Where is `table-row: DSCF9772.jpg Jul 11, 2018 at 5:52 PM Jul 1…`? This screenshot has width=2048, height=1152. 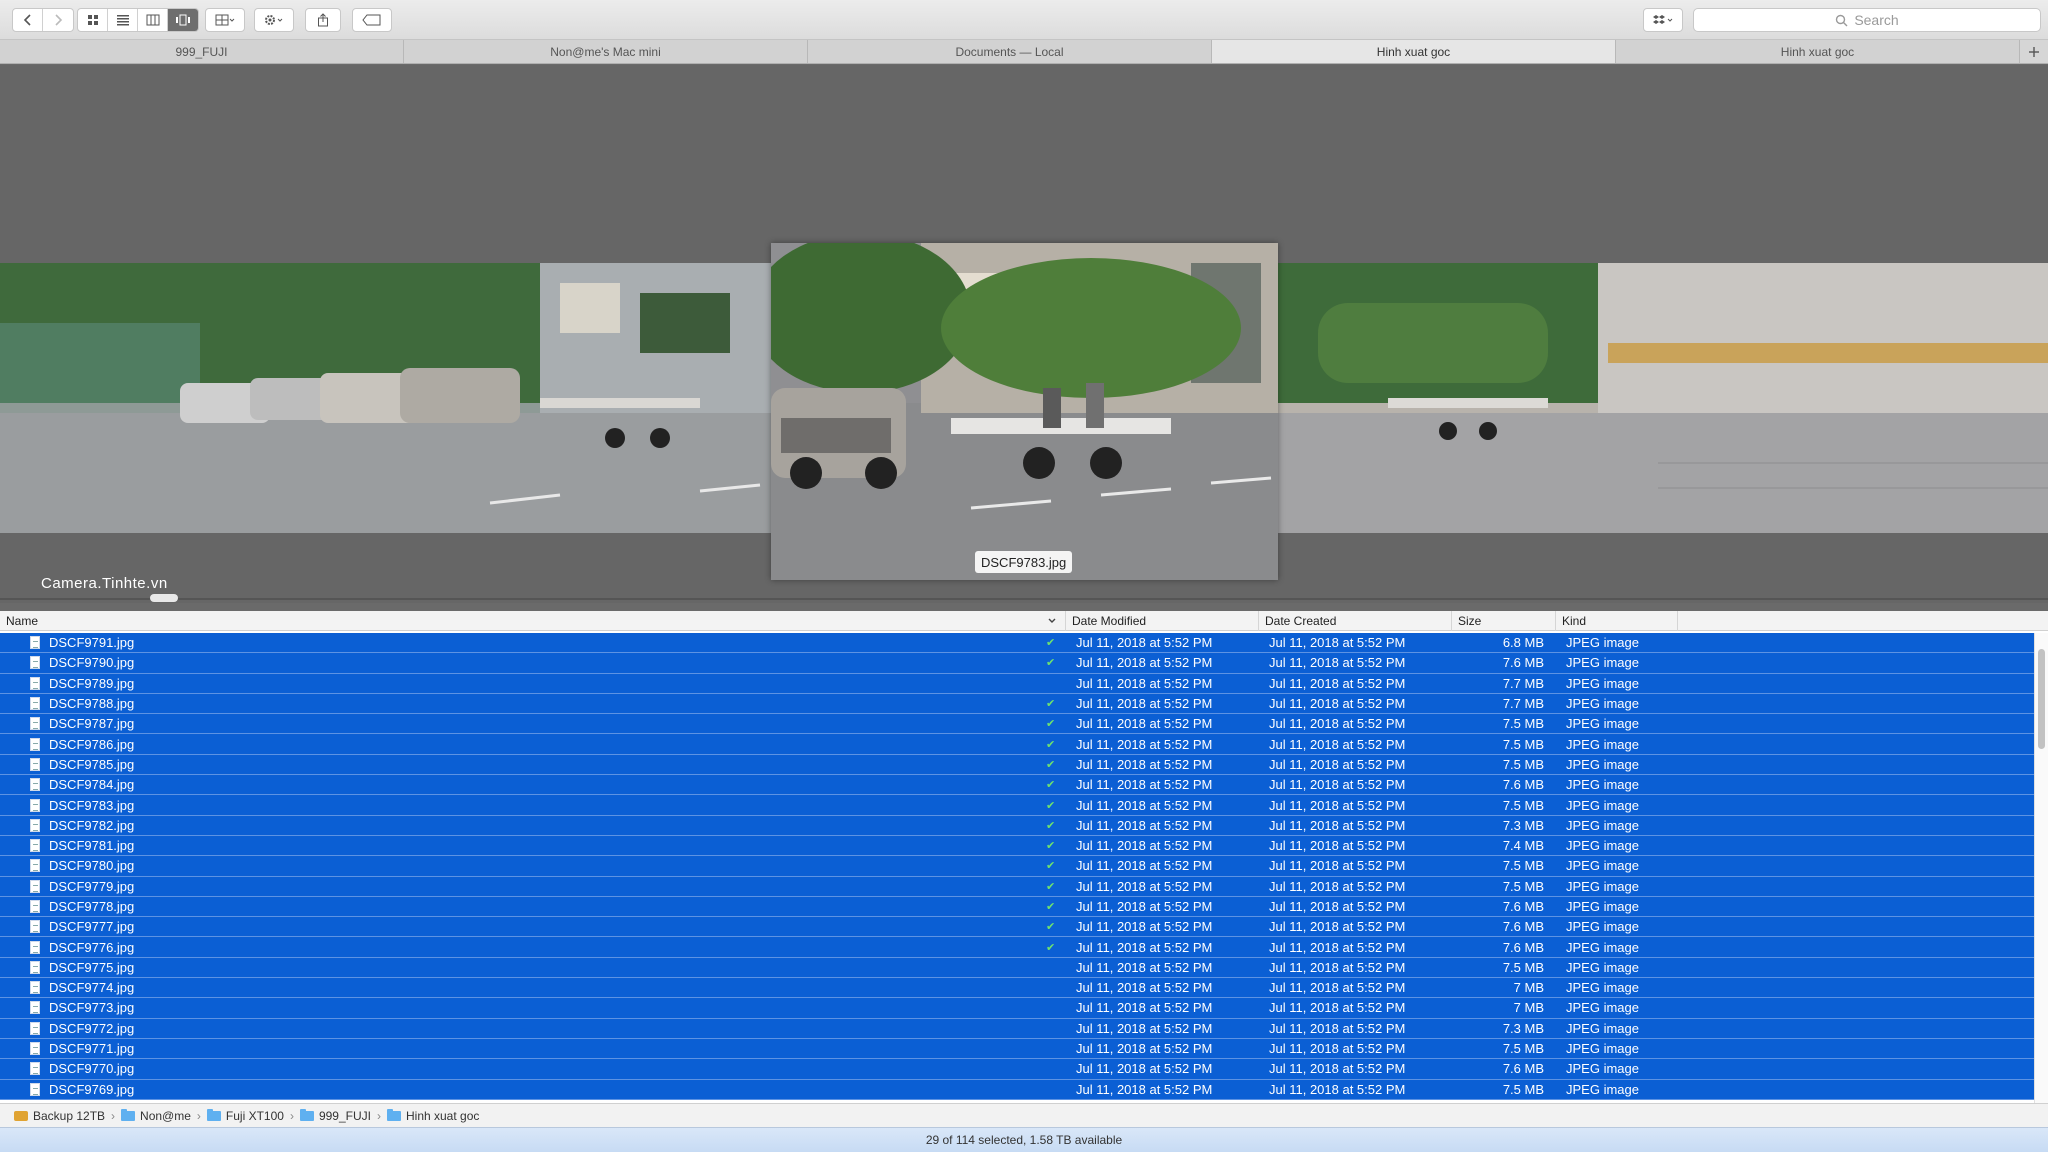
table-row: DSCF9772.jpg Jul 11, 2018 at 5:52 PM Jul 1… is located at coordinates (1017, 1028).